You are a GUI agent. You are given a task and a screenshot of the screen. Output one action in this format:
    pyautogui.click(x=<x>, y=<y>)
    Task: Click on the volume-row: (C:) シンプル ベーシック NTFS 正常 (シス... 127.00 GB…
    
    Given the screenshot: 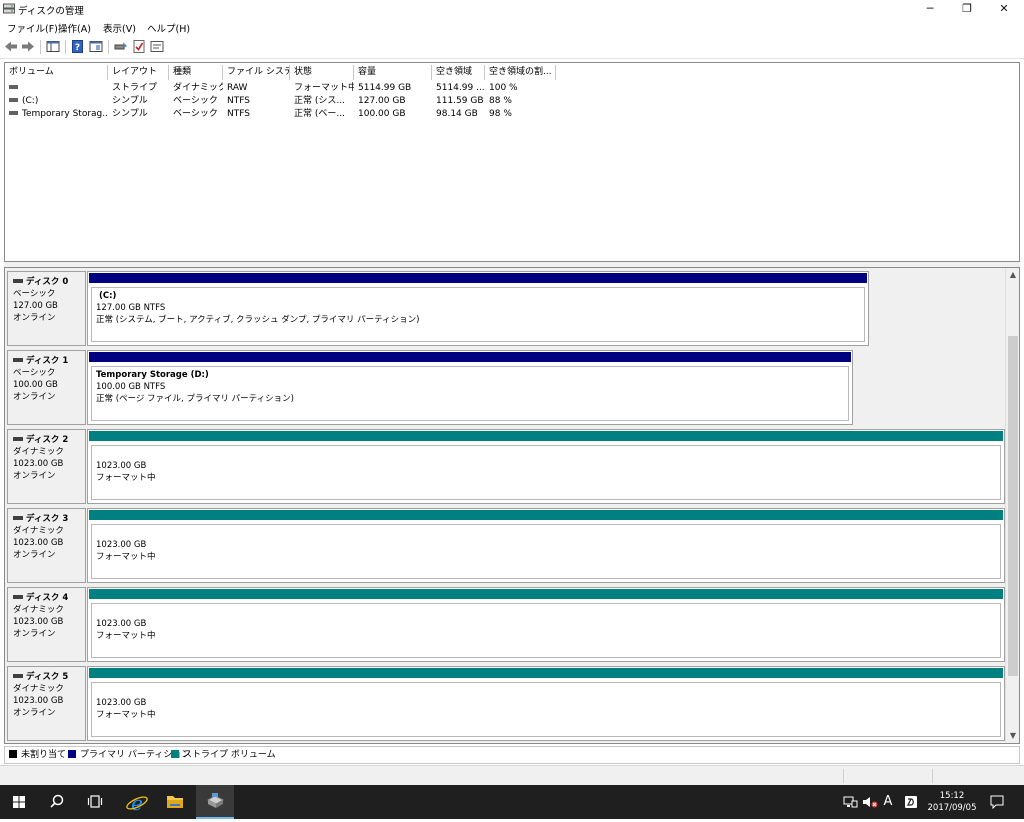 What is the action you would take?
    pyautogui.click(x=512, y=101)
    